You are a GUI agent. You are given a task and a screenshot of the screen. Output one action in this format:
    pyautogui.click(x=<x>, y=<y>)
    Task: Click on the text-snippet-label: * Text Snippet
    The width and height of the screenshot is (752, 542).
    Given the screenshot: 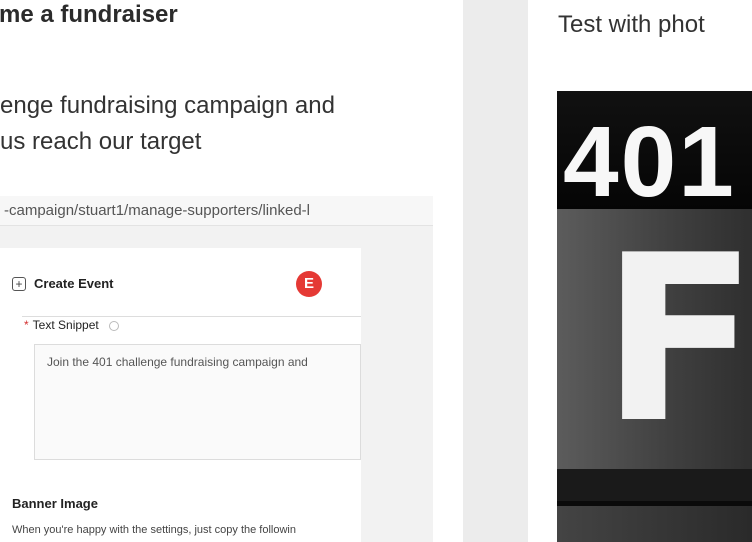 What is the action you would take?
    pyautogui.click(x=71, y=325)
    